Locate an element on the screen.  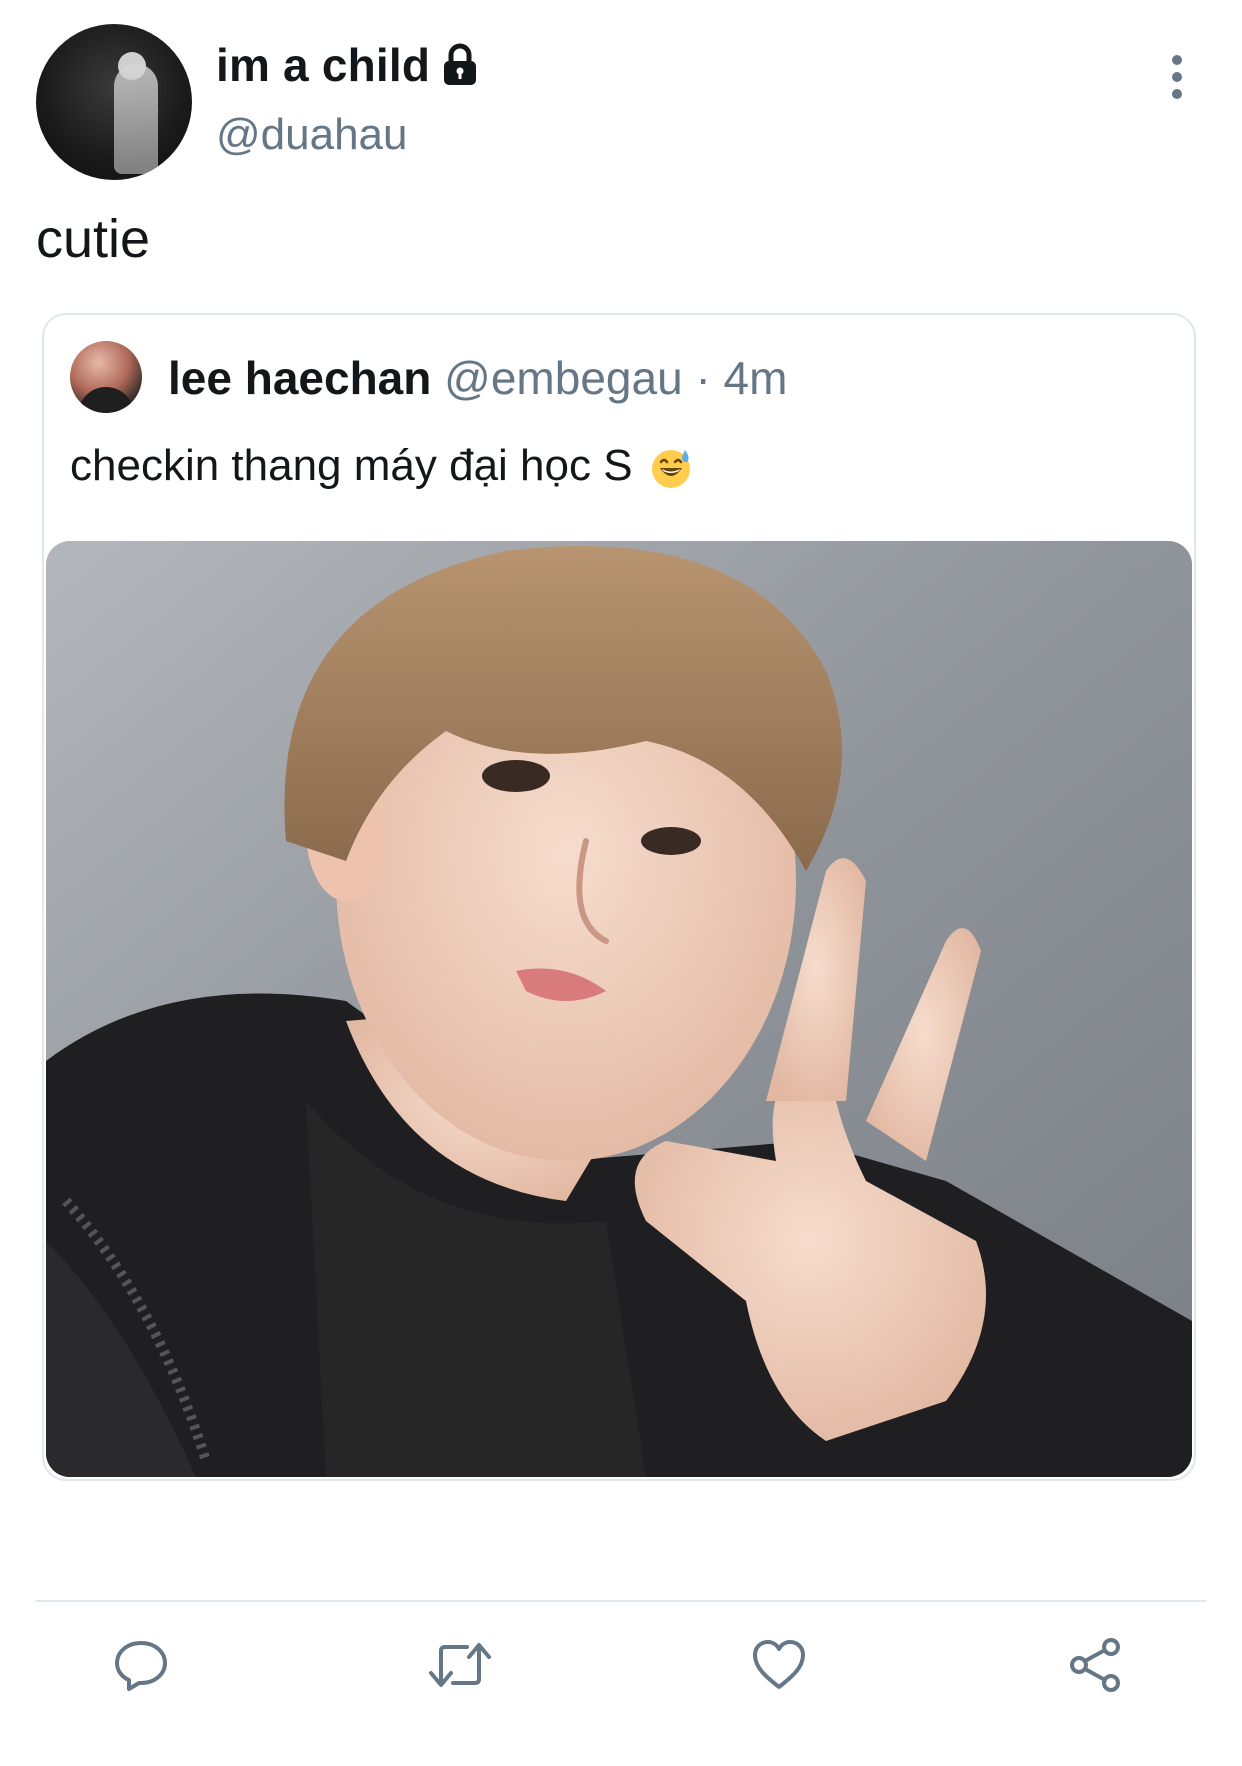
retweet-icon is located at coordinates (460, 1665).